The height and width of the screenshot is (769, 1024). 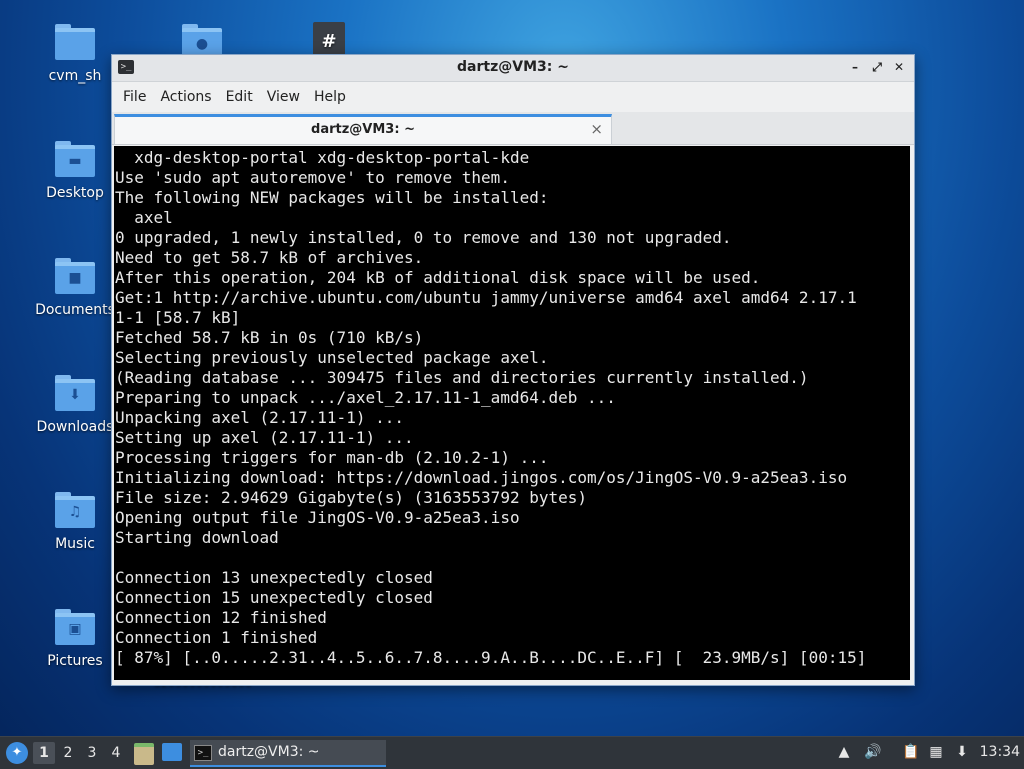 I want to click on music-folder-icon: ♫, so click(x=75, y=510).